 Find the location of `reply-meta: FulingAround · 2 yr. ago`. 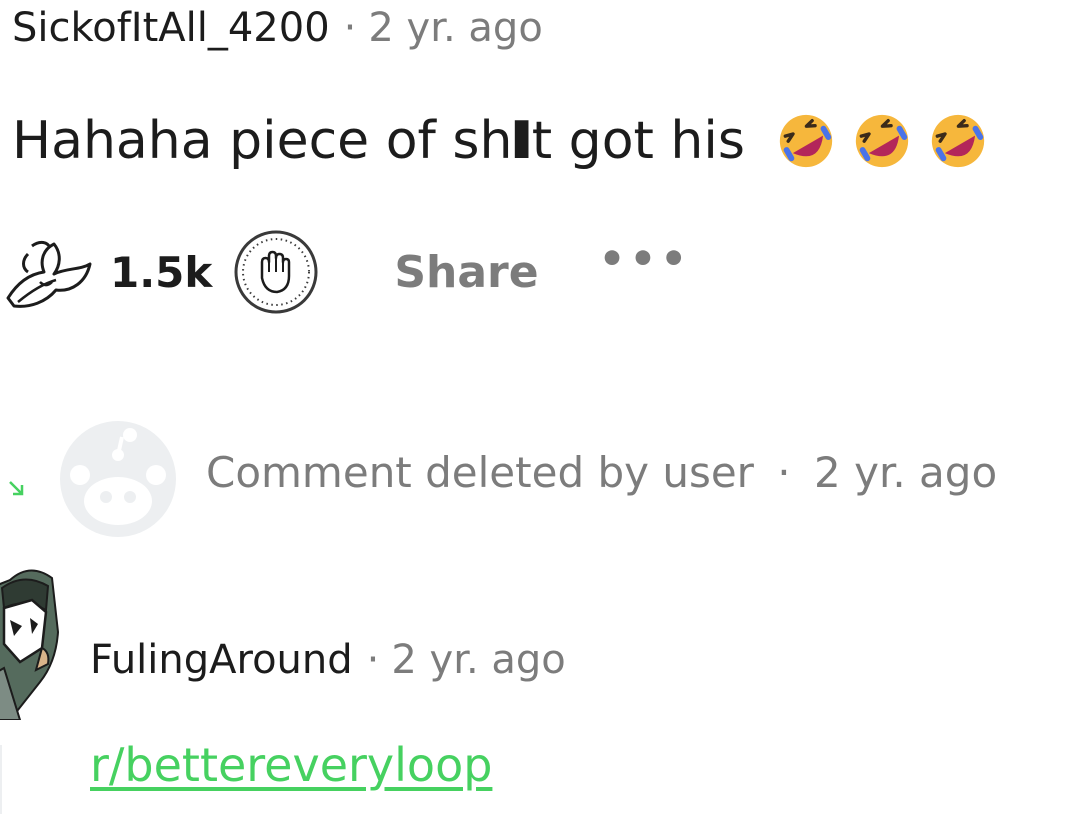

reply-meta: FulingAround · 2 yr. ago is located at coordinates (328, 660).